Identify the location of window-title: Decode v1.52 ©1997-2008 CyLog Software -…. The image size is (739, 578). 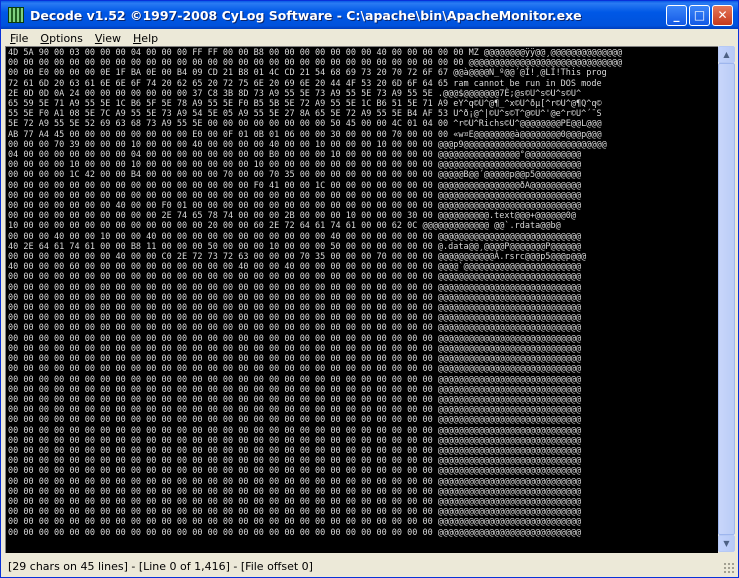
(306, 15).